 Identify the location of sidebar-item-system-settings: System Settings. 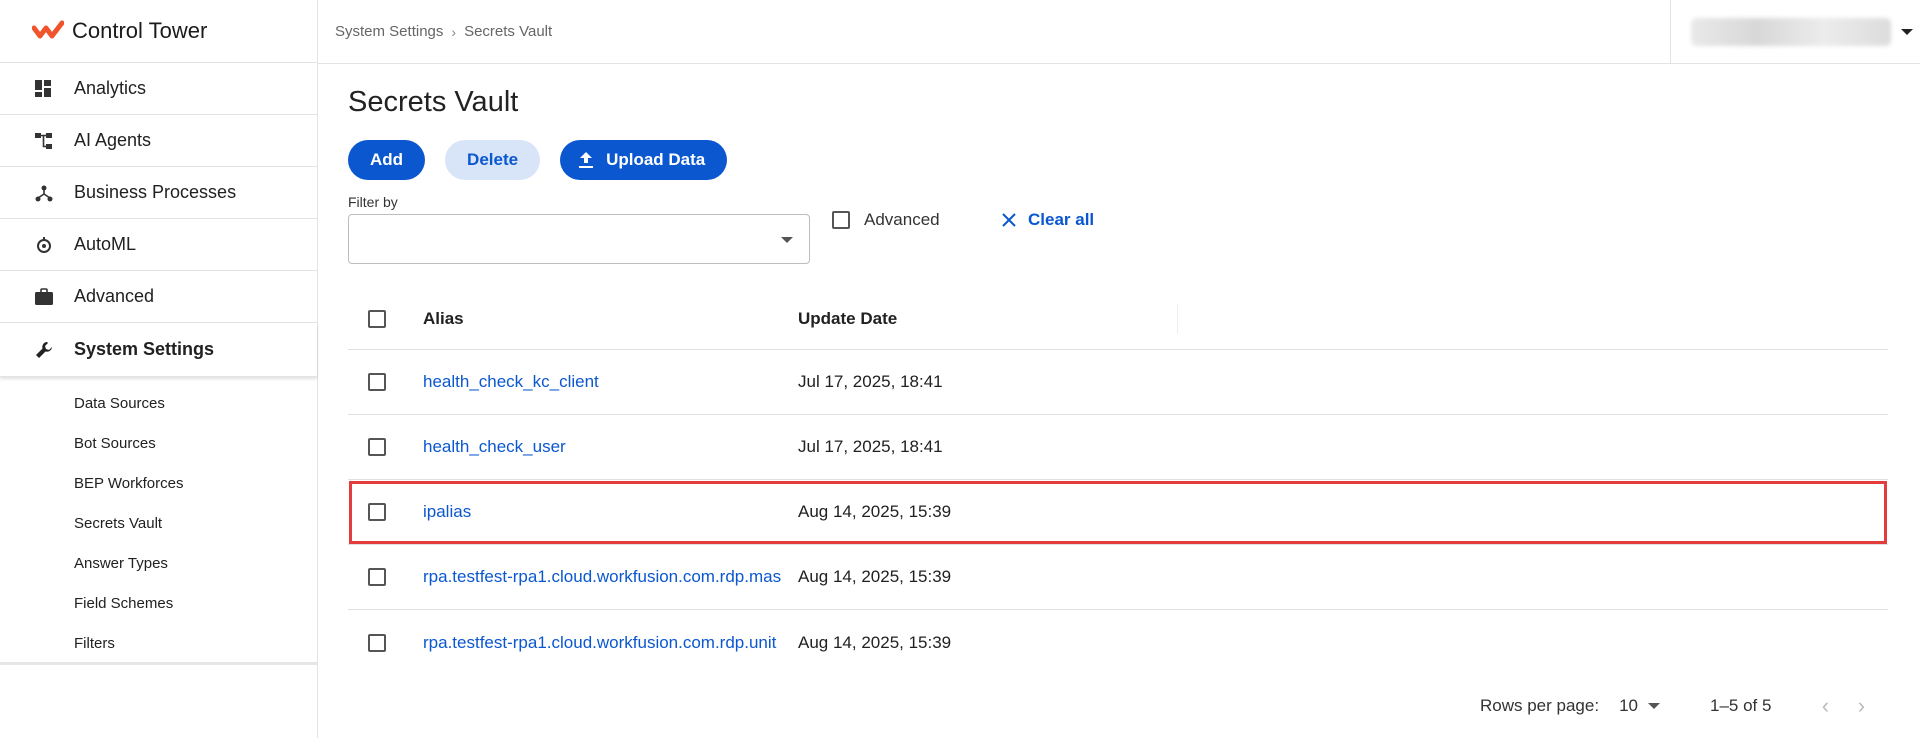
(158, 350).